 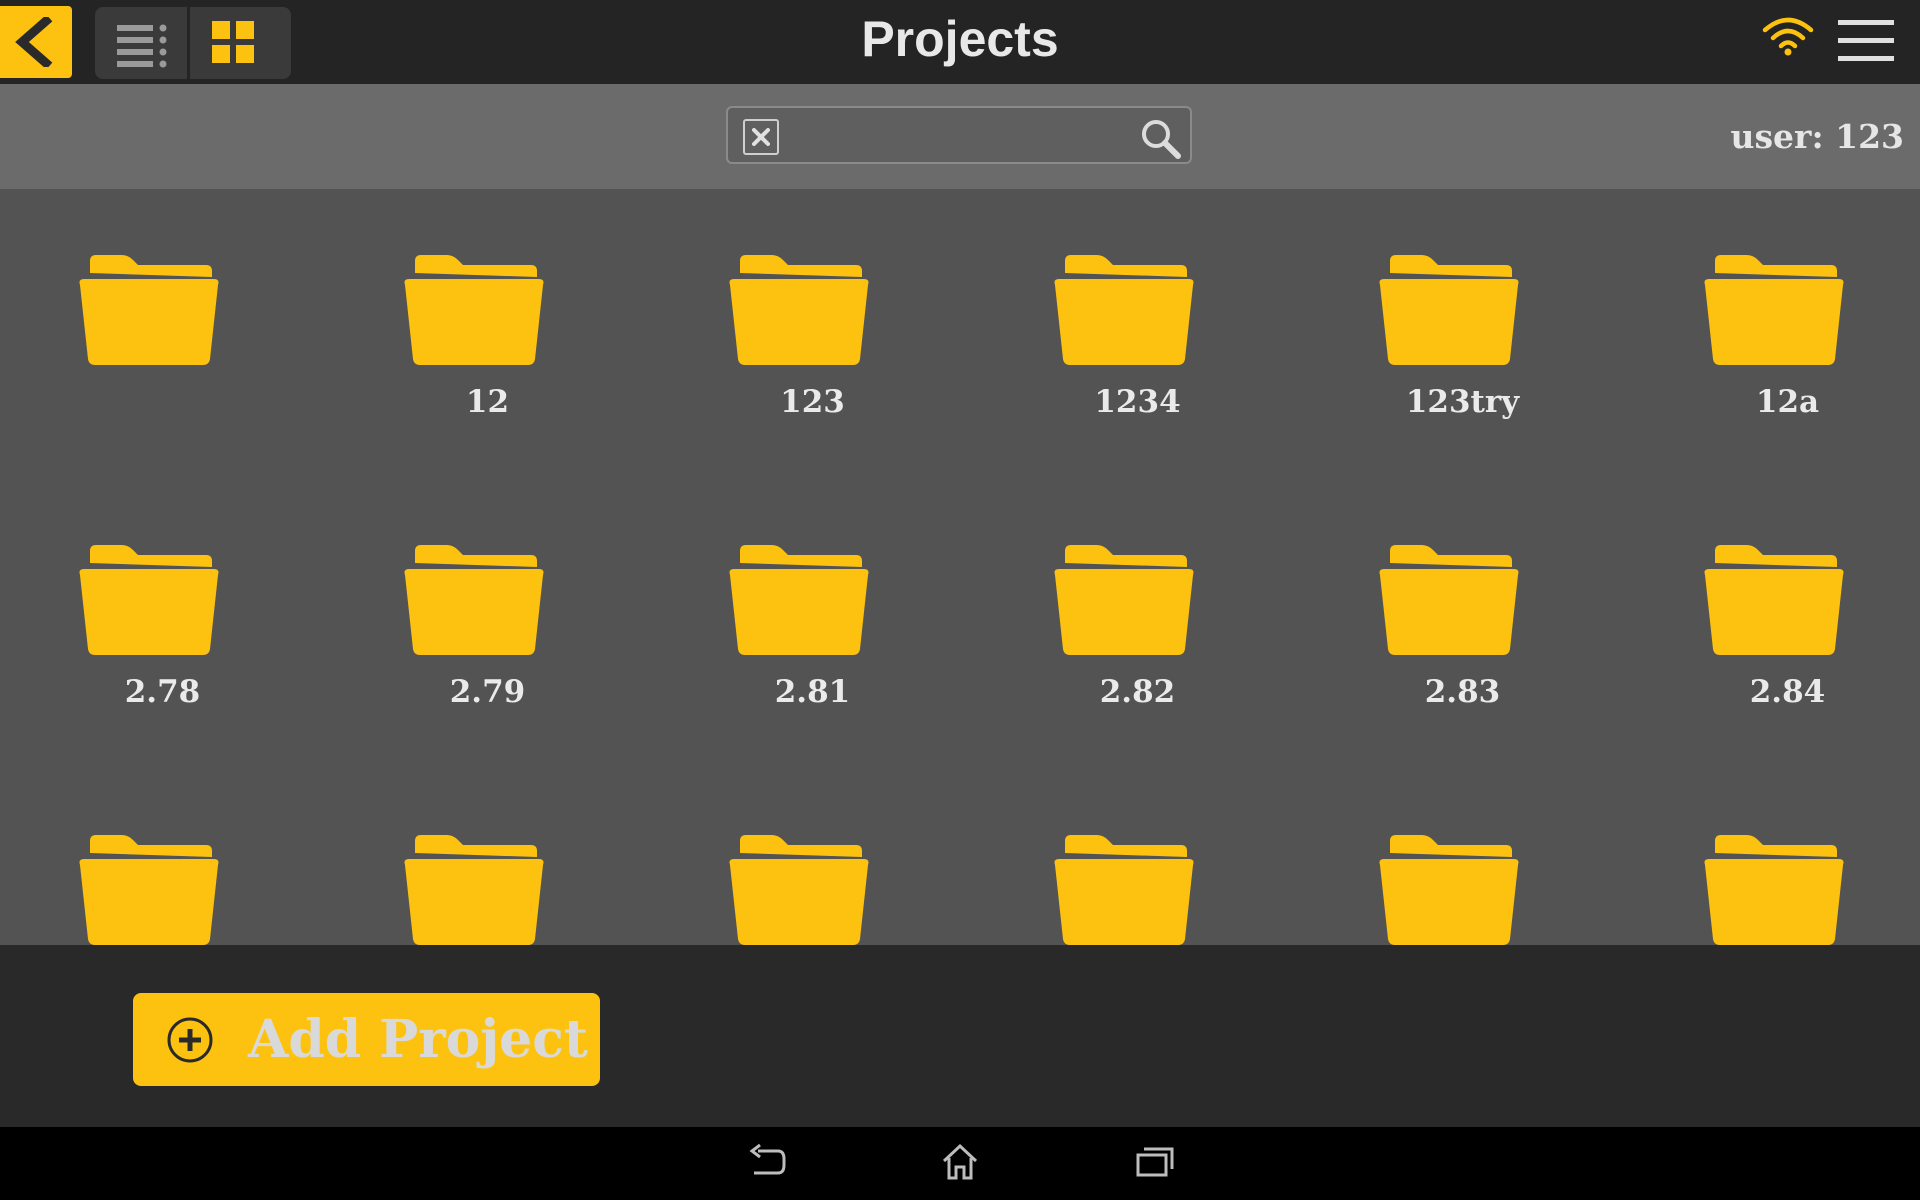 I want to click on project-folder: 2.82, so click(x=1137, y=604).